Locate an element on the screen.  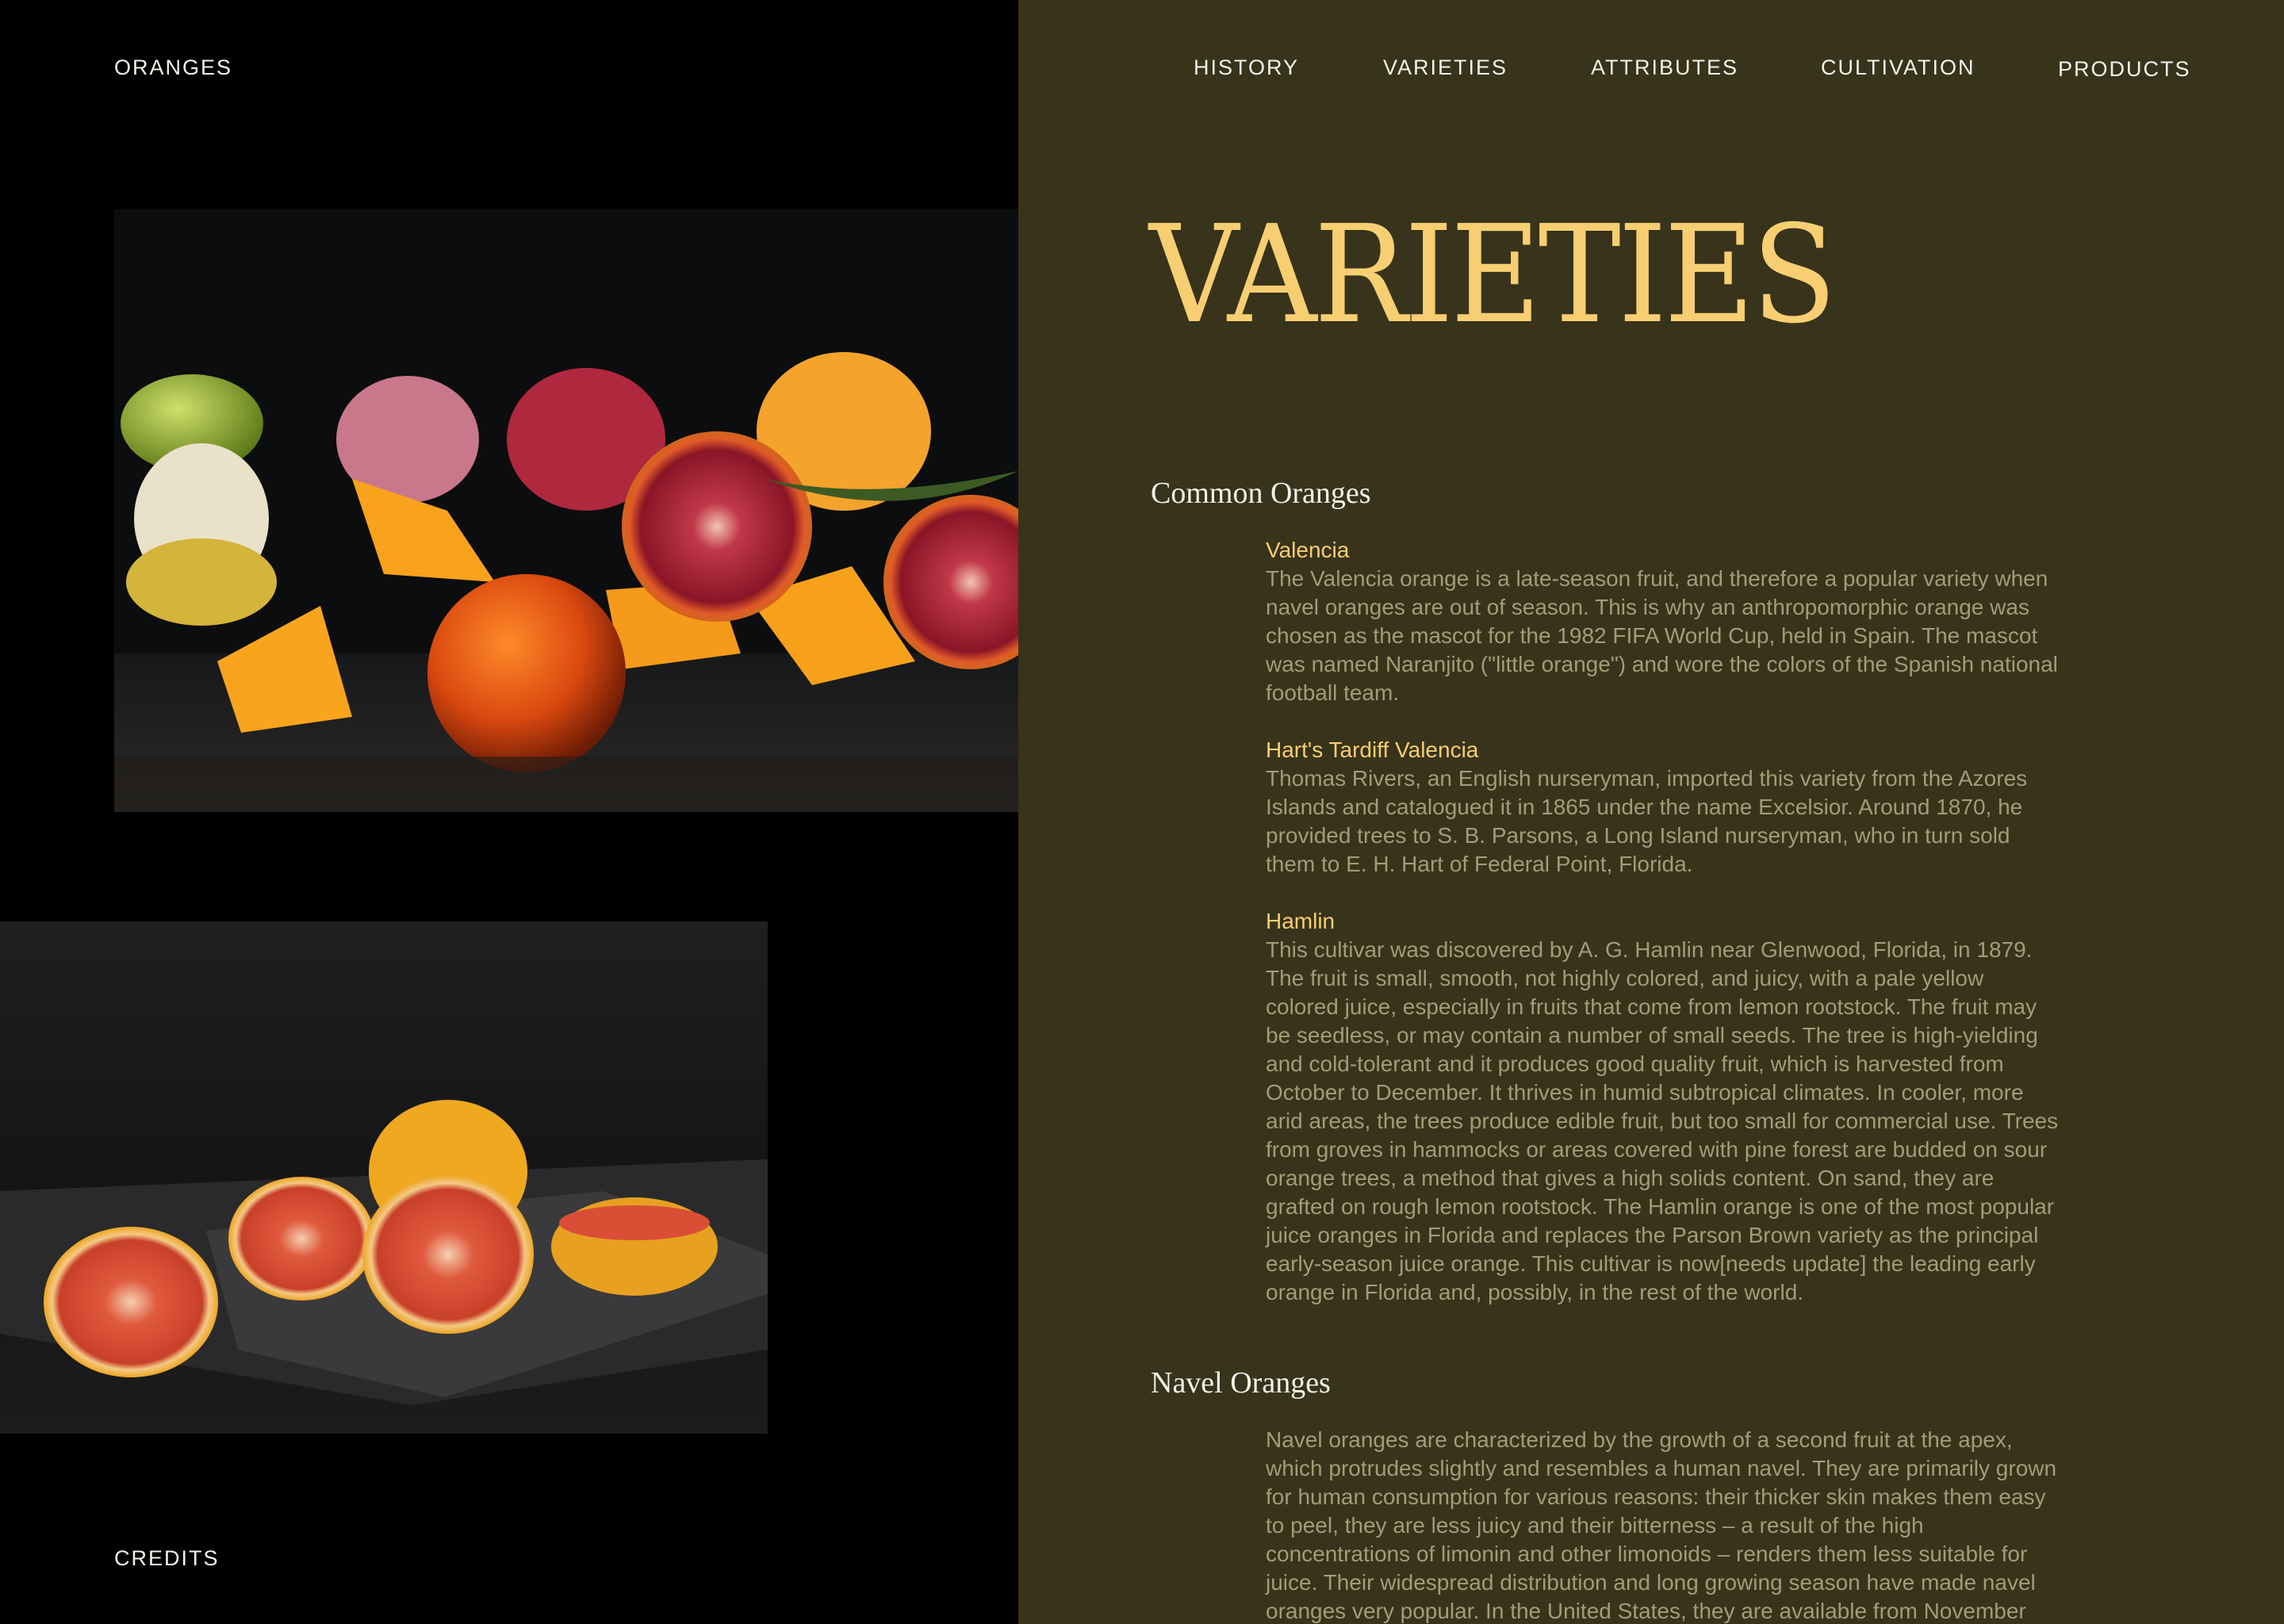
variety-name: Hart's Tardiff Valencia is located at coordinates (1372, 749).